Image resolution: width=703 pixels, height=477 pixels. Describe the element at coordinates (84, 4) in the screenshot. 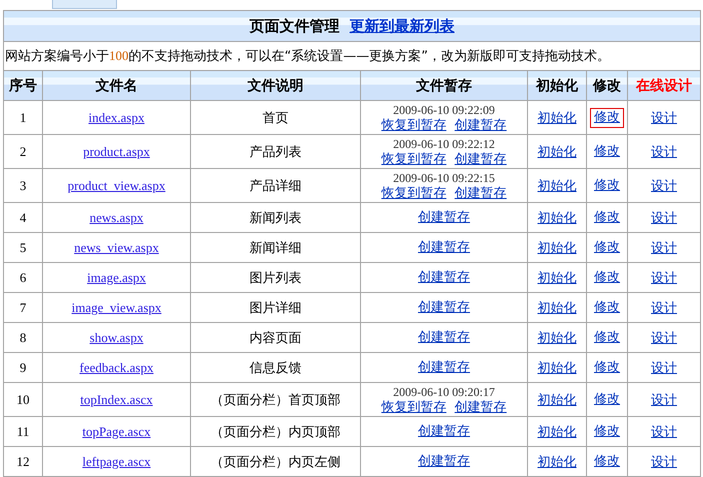

I see `tab` at that location.